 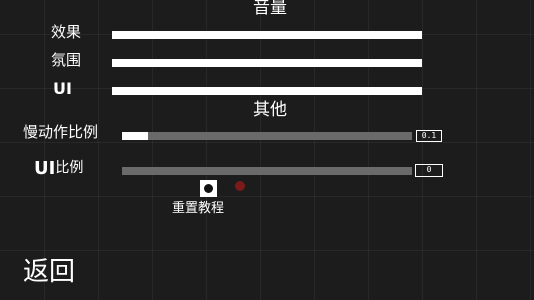 What do you see at coordinates (270, 110) in the screenshot?
I see `other-heading: 其他` at bounding box center [270, 110].